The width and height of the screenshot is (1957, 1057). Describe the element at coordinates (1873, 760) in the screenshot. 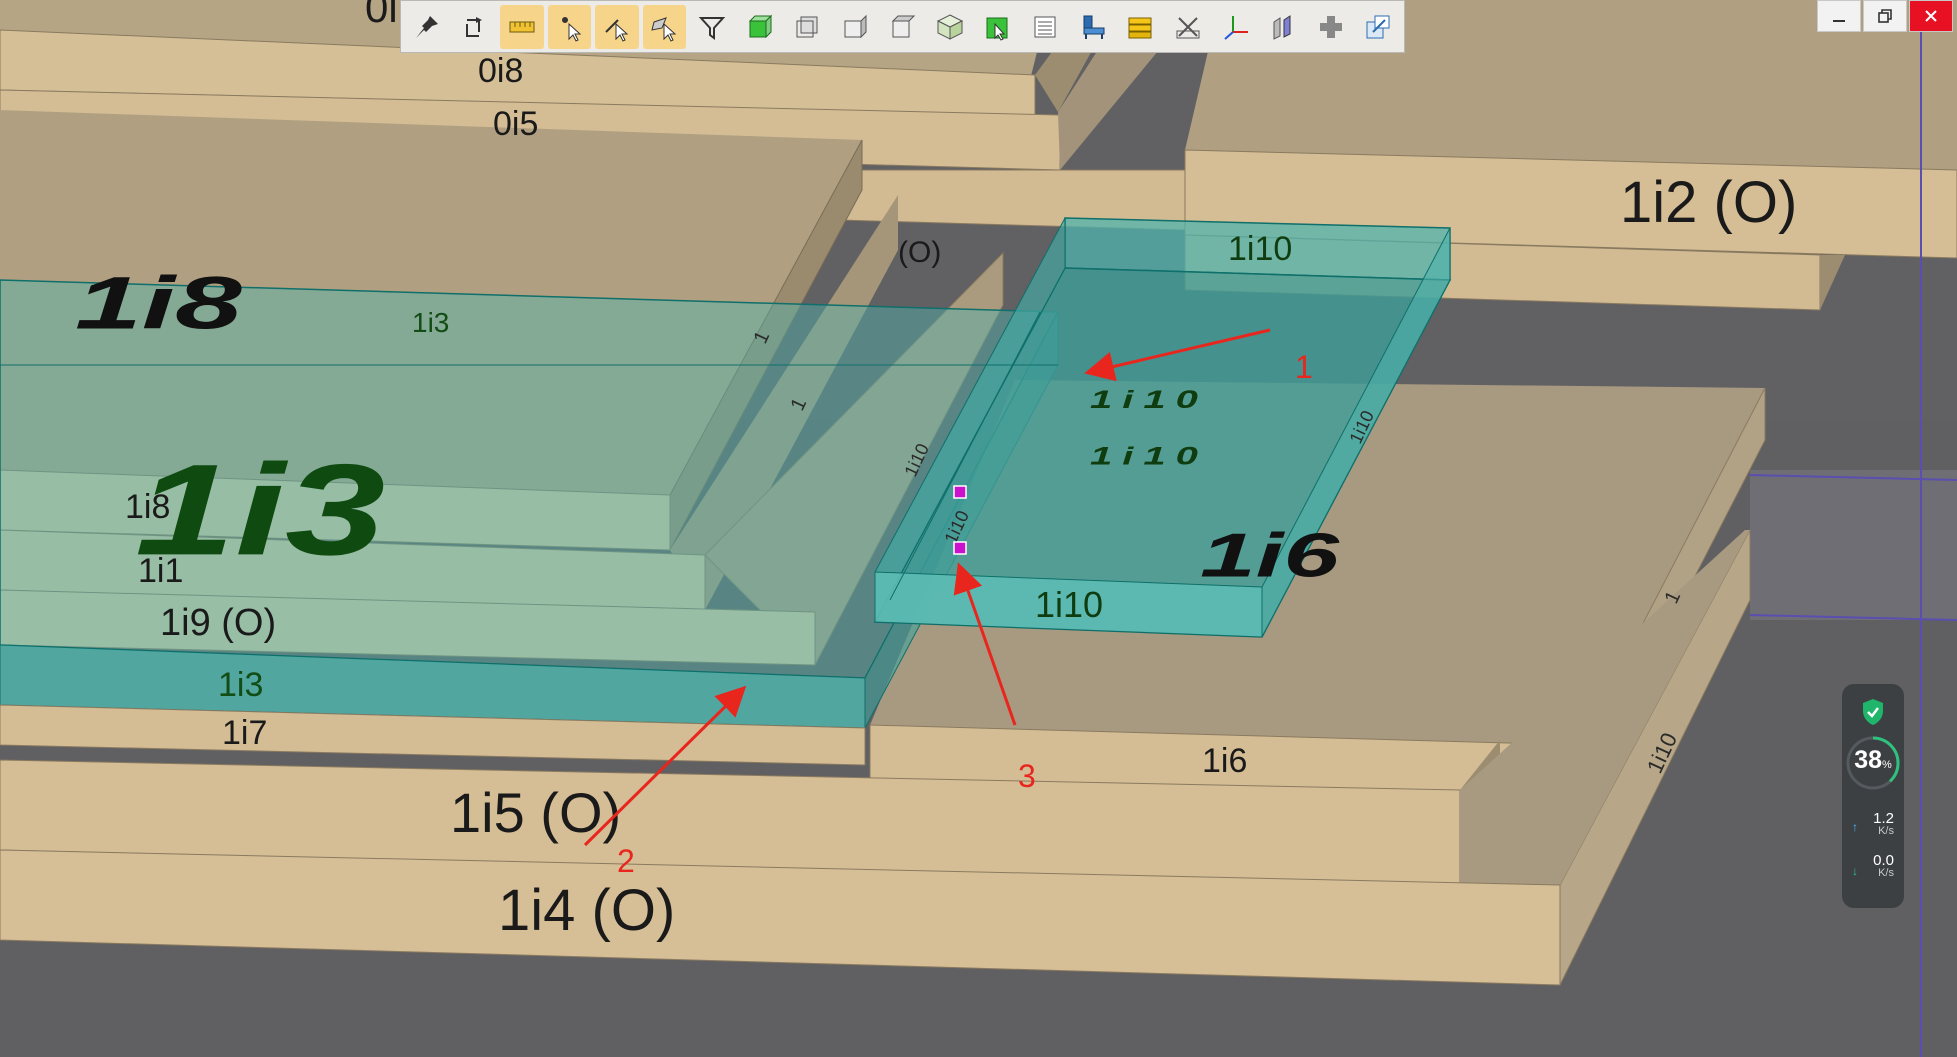

I see `cpu-percent: 38%` at that location.